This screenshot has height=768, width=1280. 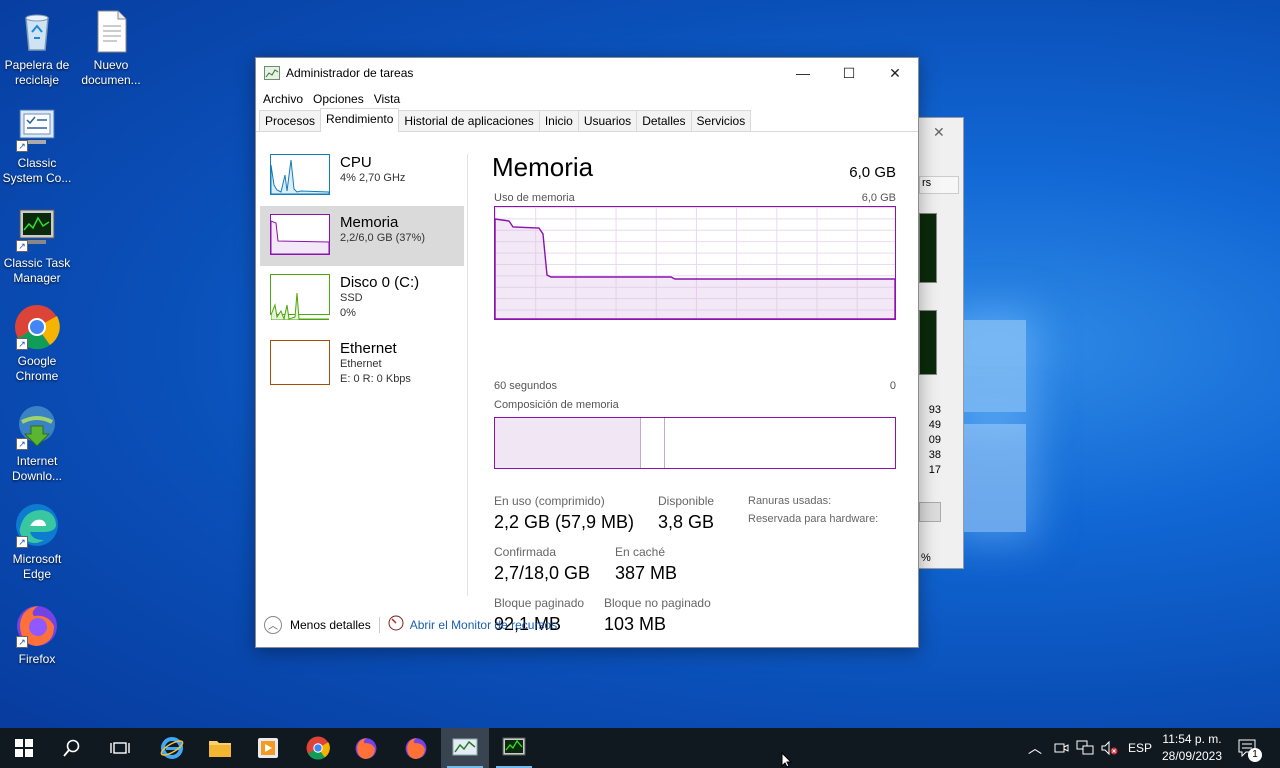 I want to click on tab-detalles: Detalles, so click(x=664, y=120).